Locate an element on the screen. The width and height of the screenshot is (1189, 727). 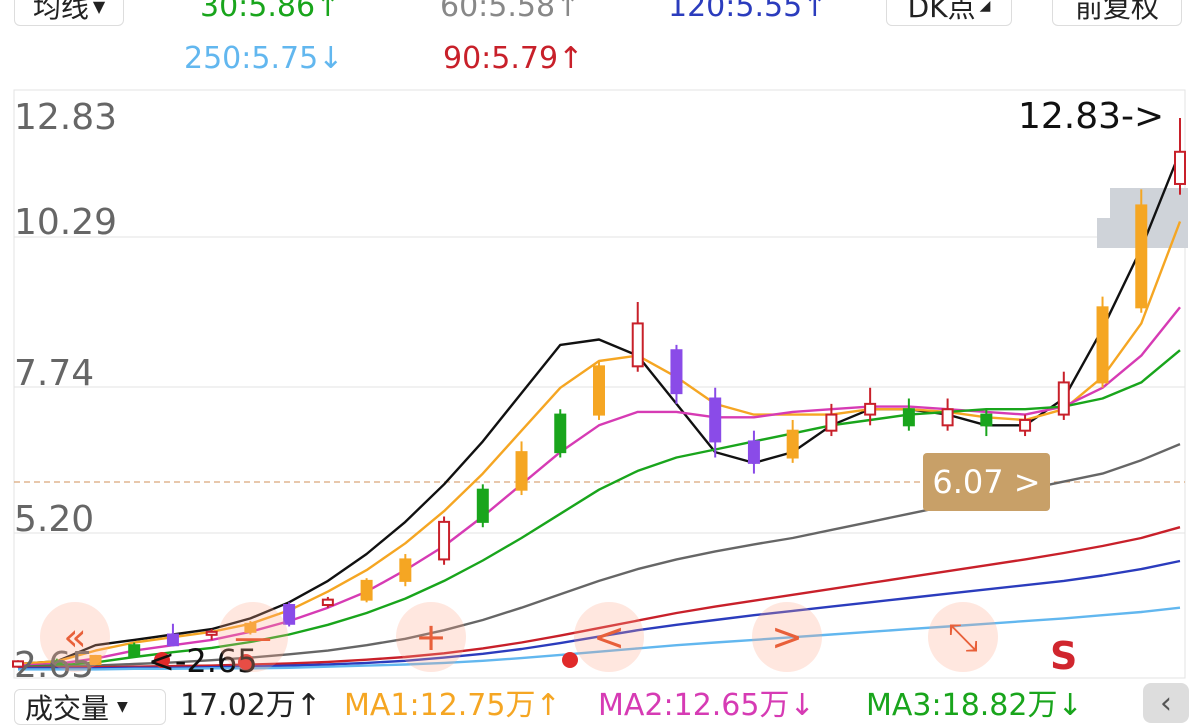
prev-button: < is located at coordinates (609, 637).